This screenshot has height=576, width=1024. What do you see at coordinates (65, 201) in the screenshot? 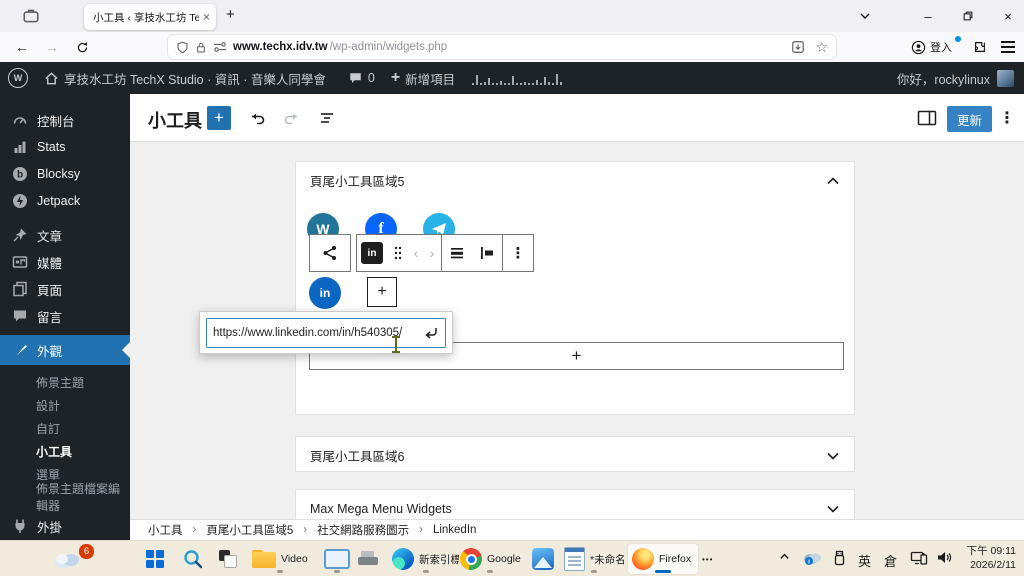
I see `sidebar-item-jetpack: Jetpack` at bounding box center [65, 201].